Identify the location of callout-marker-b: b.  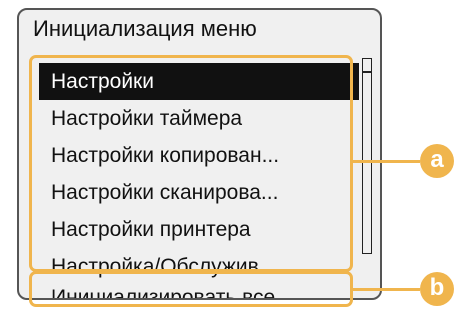
(437, 289).